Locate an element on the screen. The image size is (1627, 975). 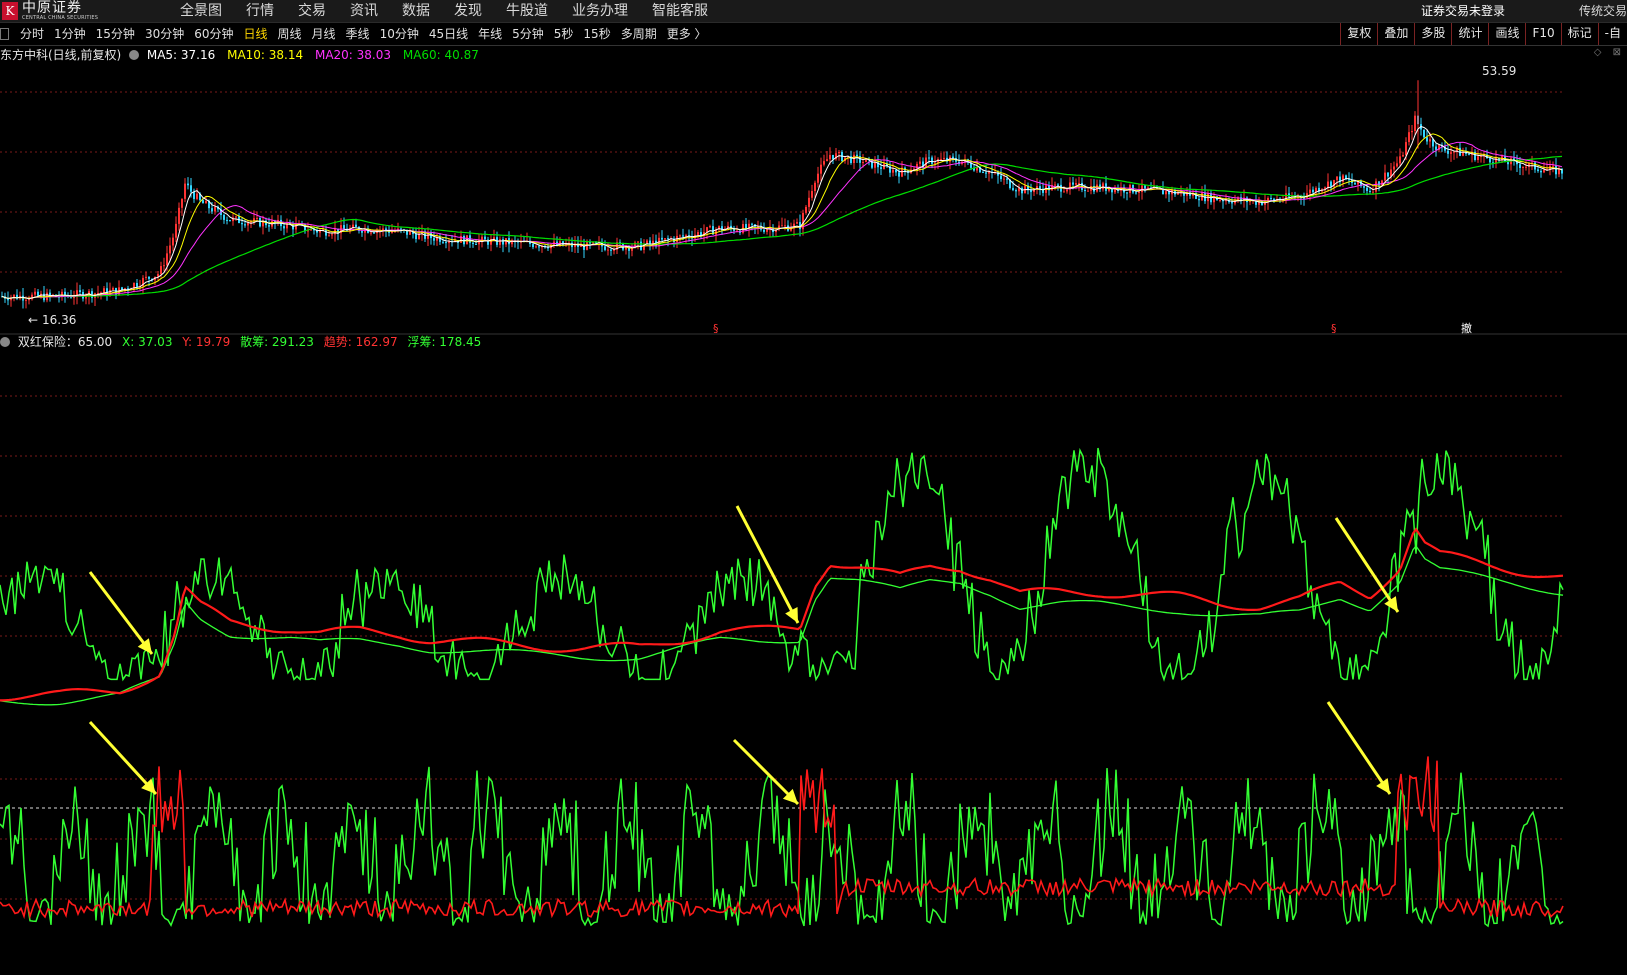
tool-statistics-button: 统计 is located at coordinates (1469, 34).